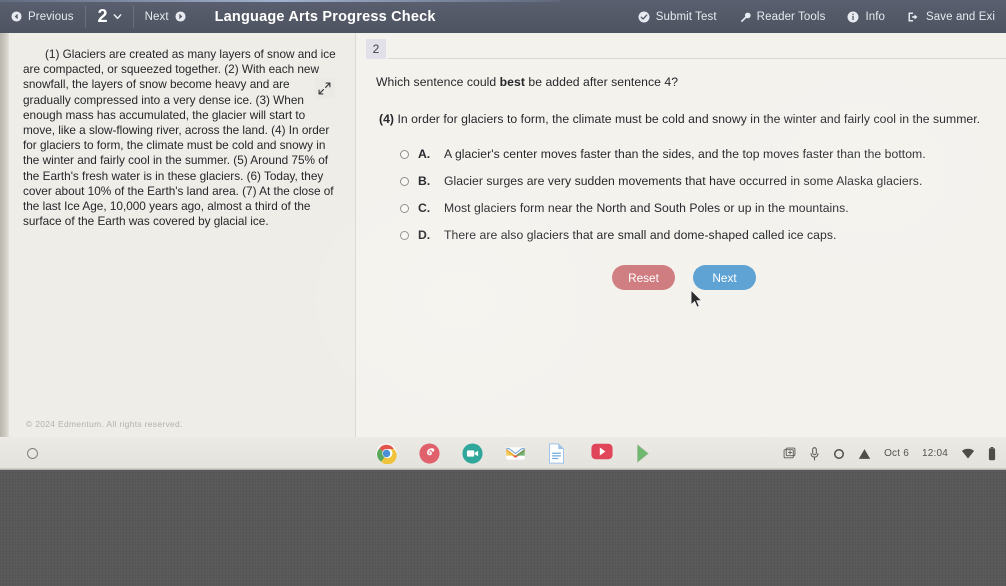  Describe the element at coordinates (424, 208) in the screenshot. I see `choice-letter-c: C.` at that location.